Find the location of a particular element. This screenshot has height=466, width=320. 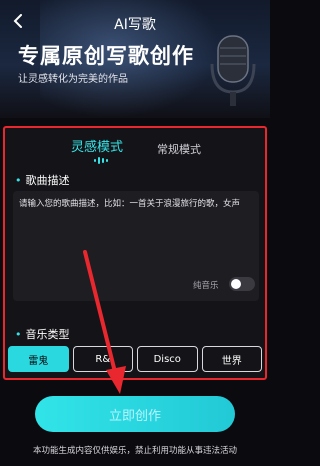

song-description-heading: • 歌曲描述 is located at coordinates (42, 180).